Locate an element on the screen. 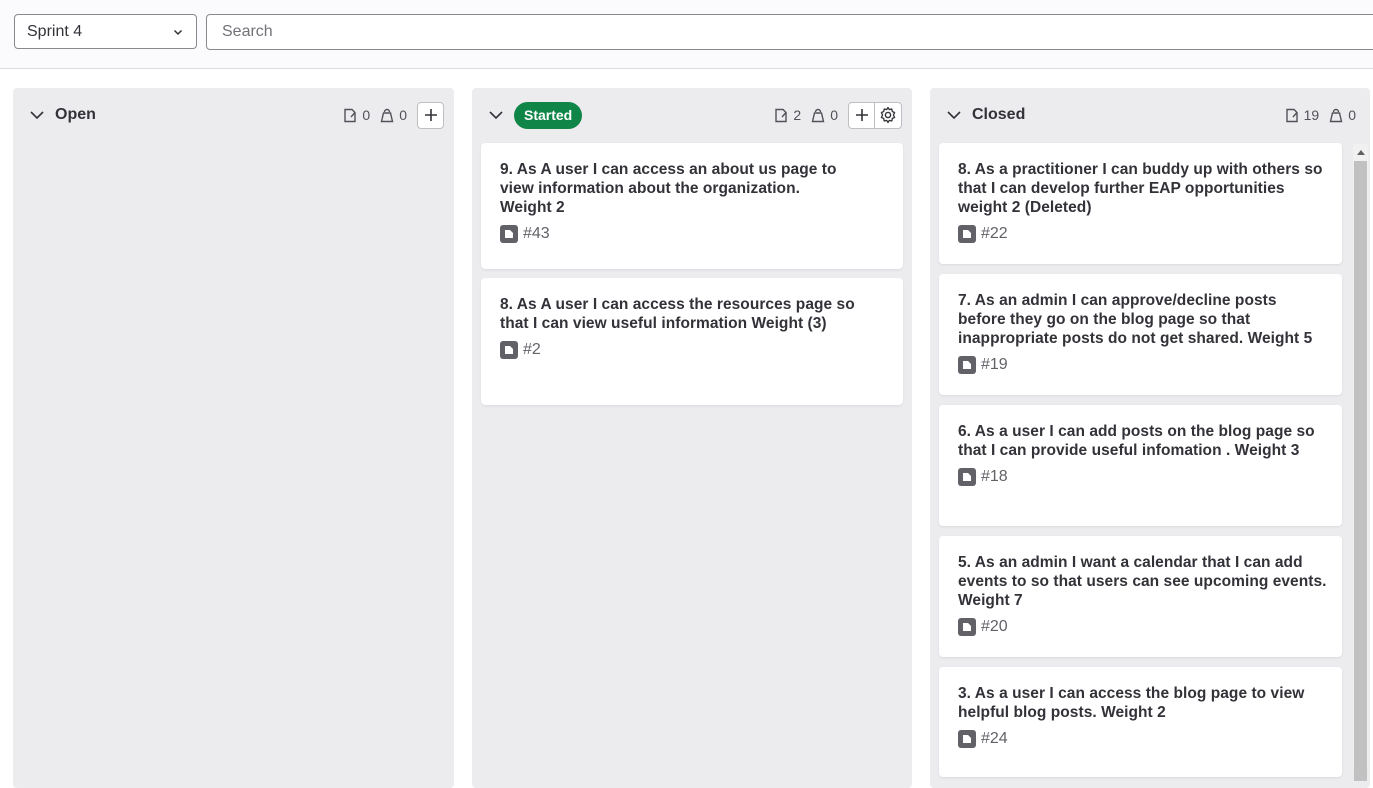 This screenshot has height=788, width=1373. column-actions is located at coordinates (875, 115).